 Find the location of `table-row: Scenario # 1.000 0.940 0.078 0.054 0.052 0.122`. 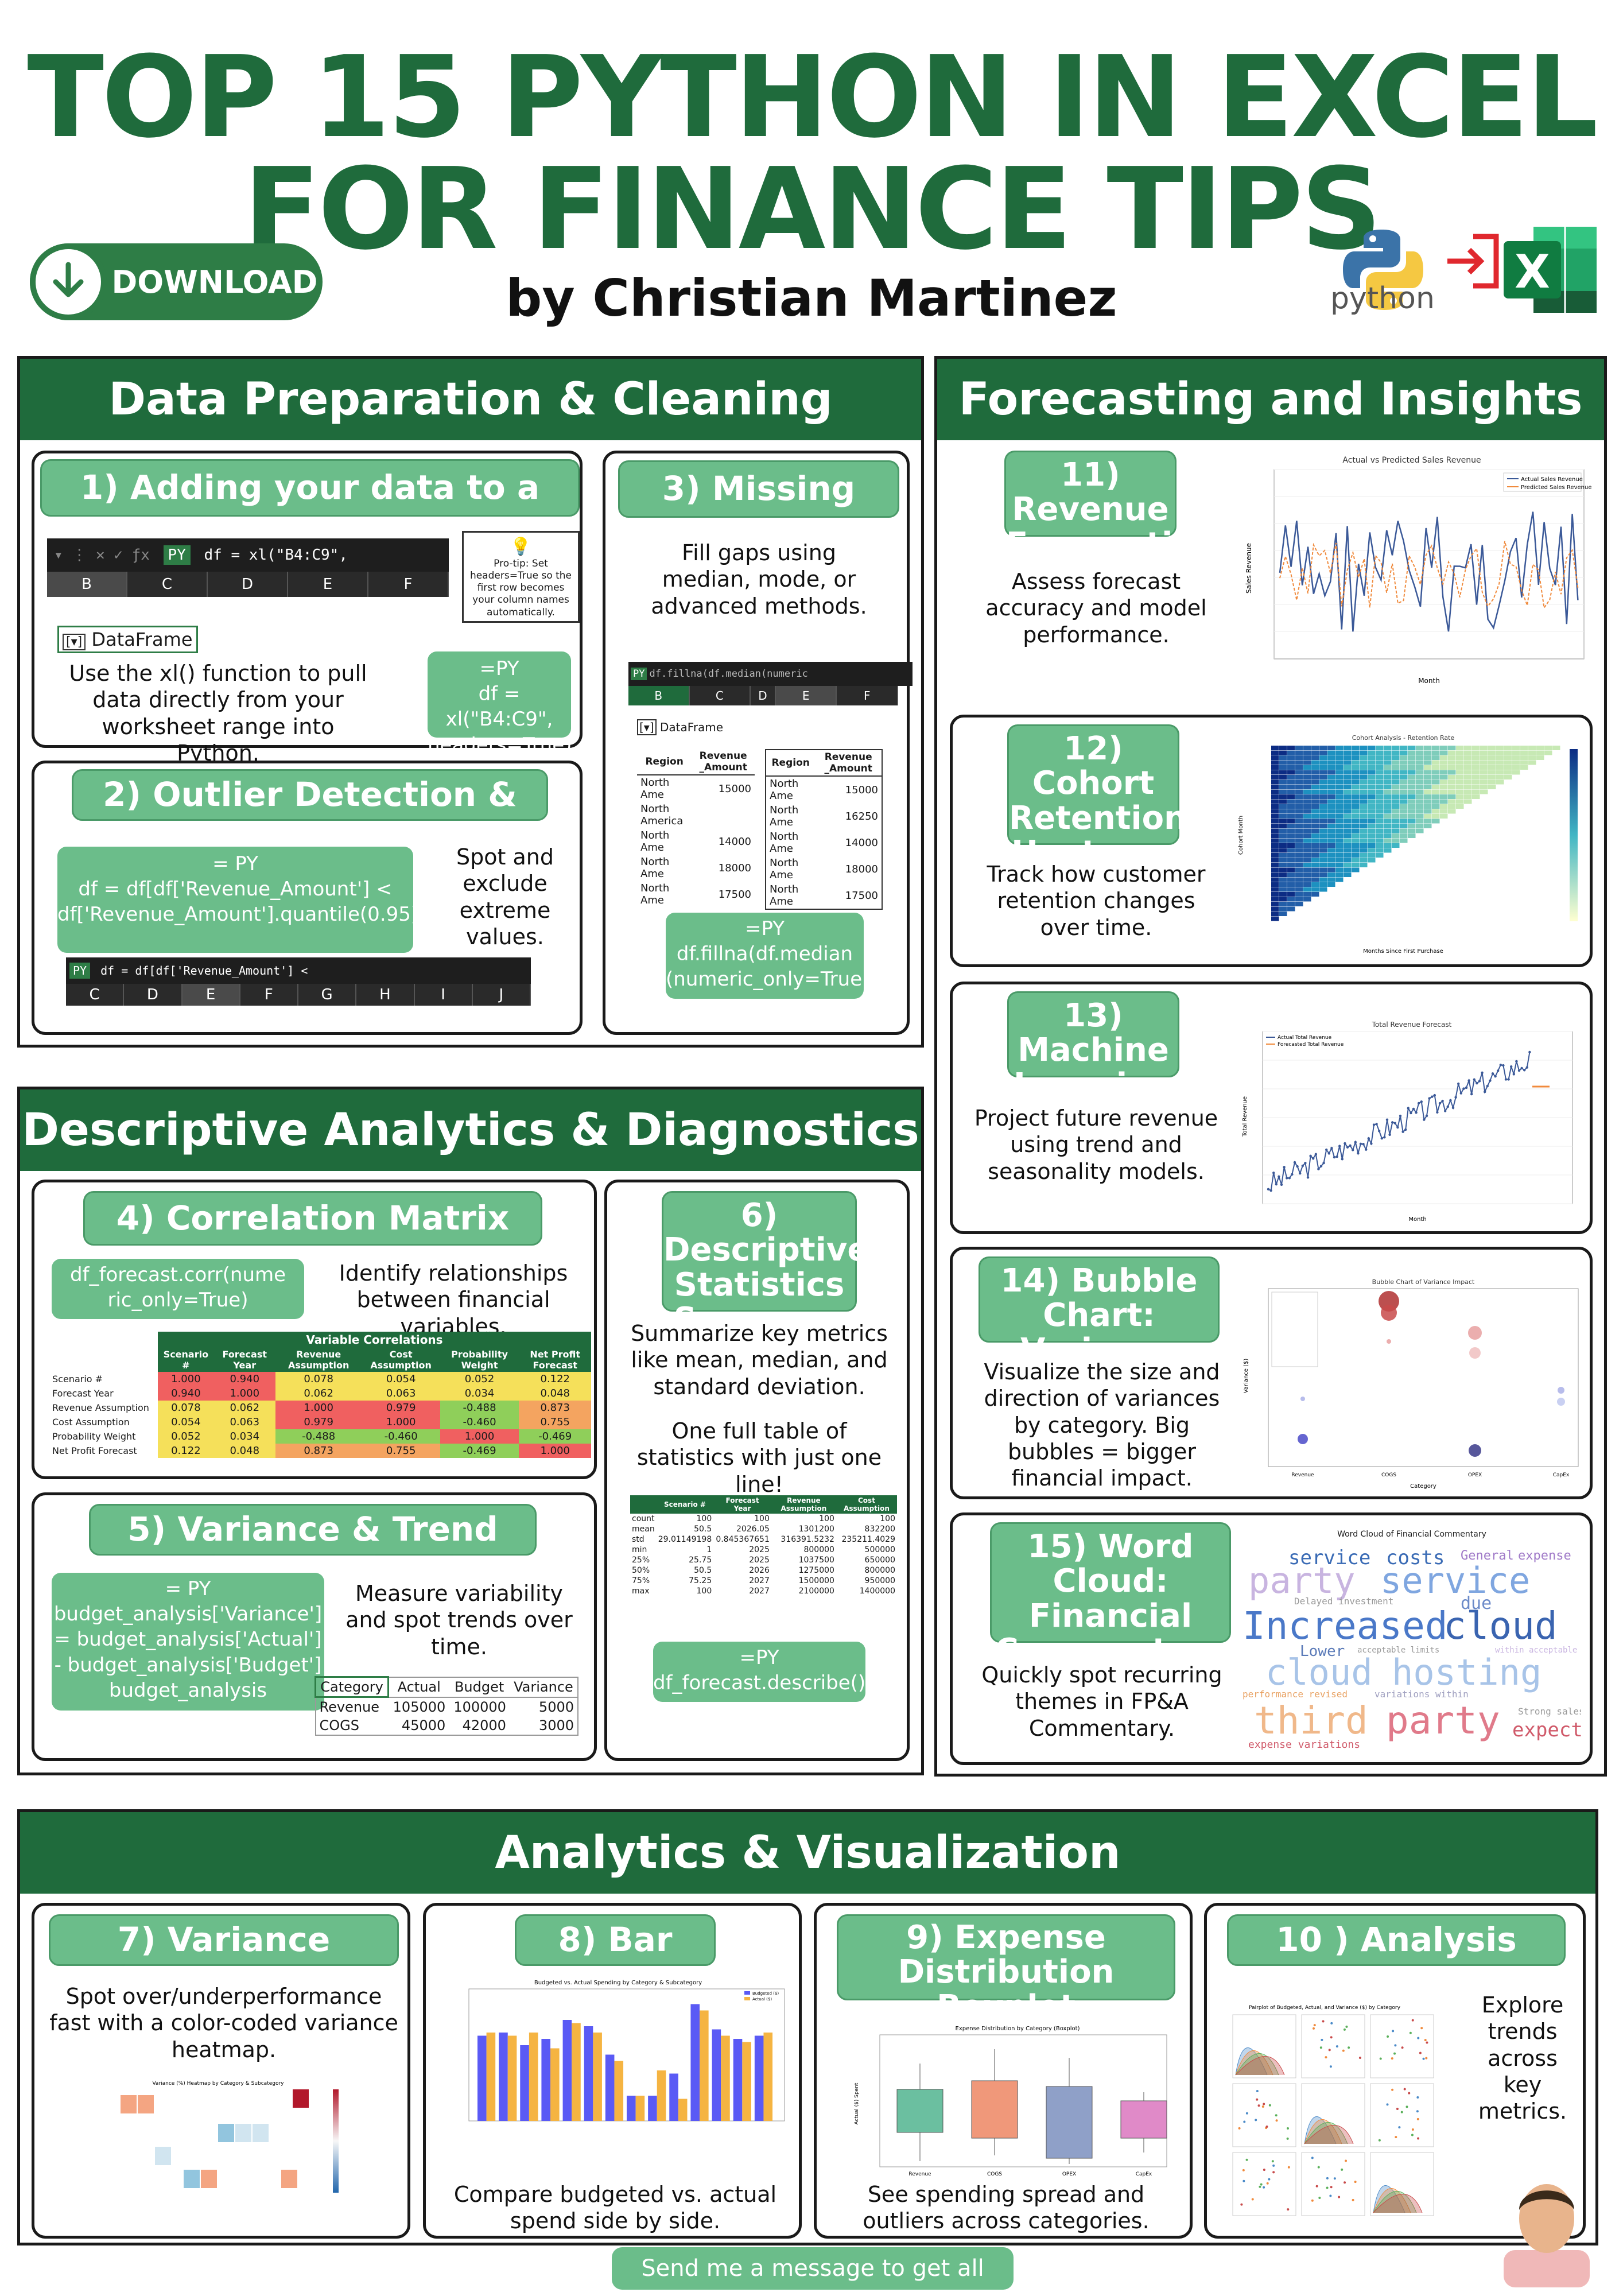

table-row: Scenario # 1.000 0.940 0.078 0.054 0.052 0.122 is located at coordinates (320, 1379).